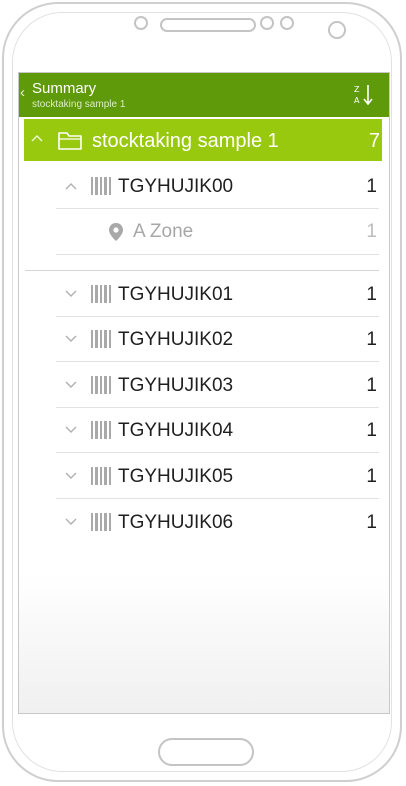  Describe the element at coordinates (64, 89) in the screenshot. I see `page-title: Summary` at that location.